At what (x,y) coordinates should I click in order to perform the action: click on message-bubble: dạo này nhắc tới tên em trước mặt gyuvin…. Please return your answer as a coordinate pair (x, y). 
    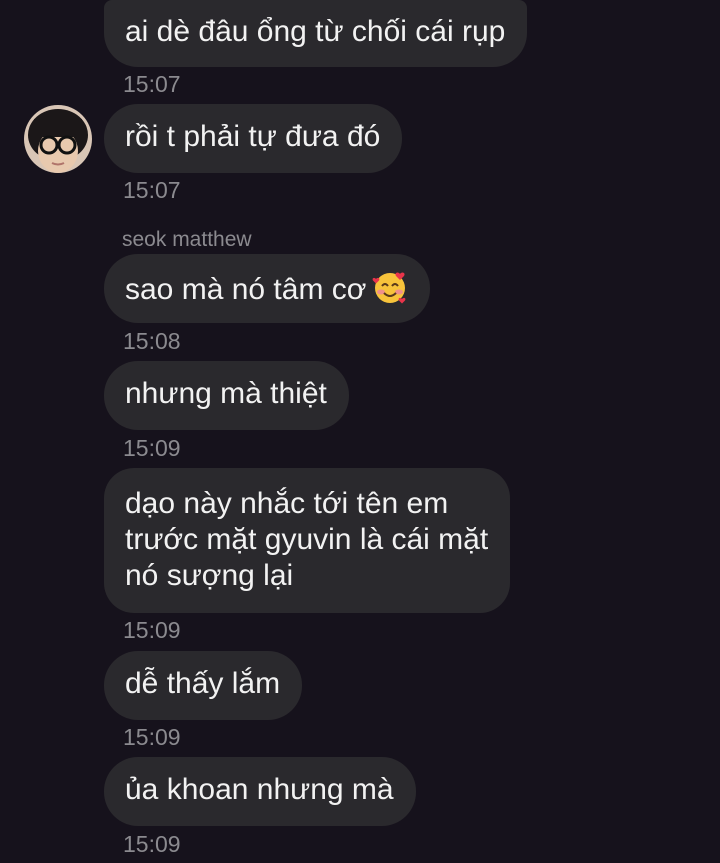
    Looking at the image, I should click on (307, 540).